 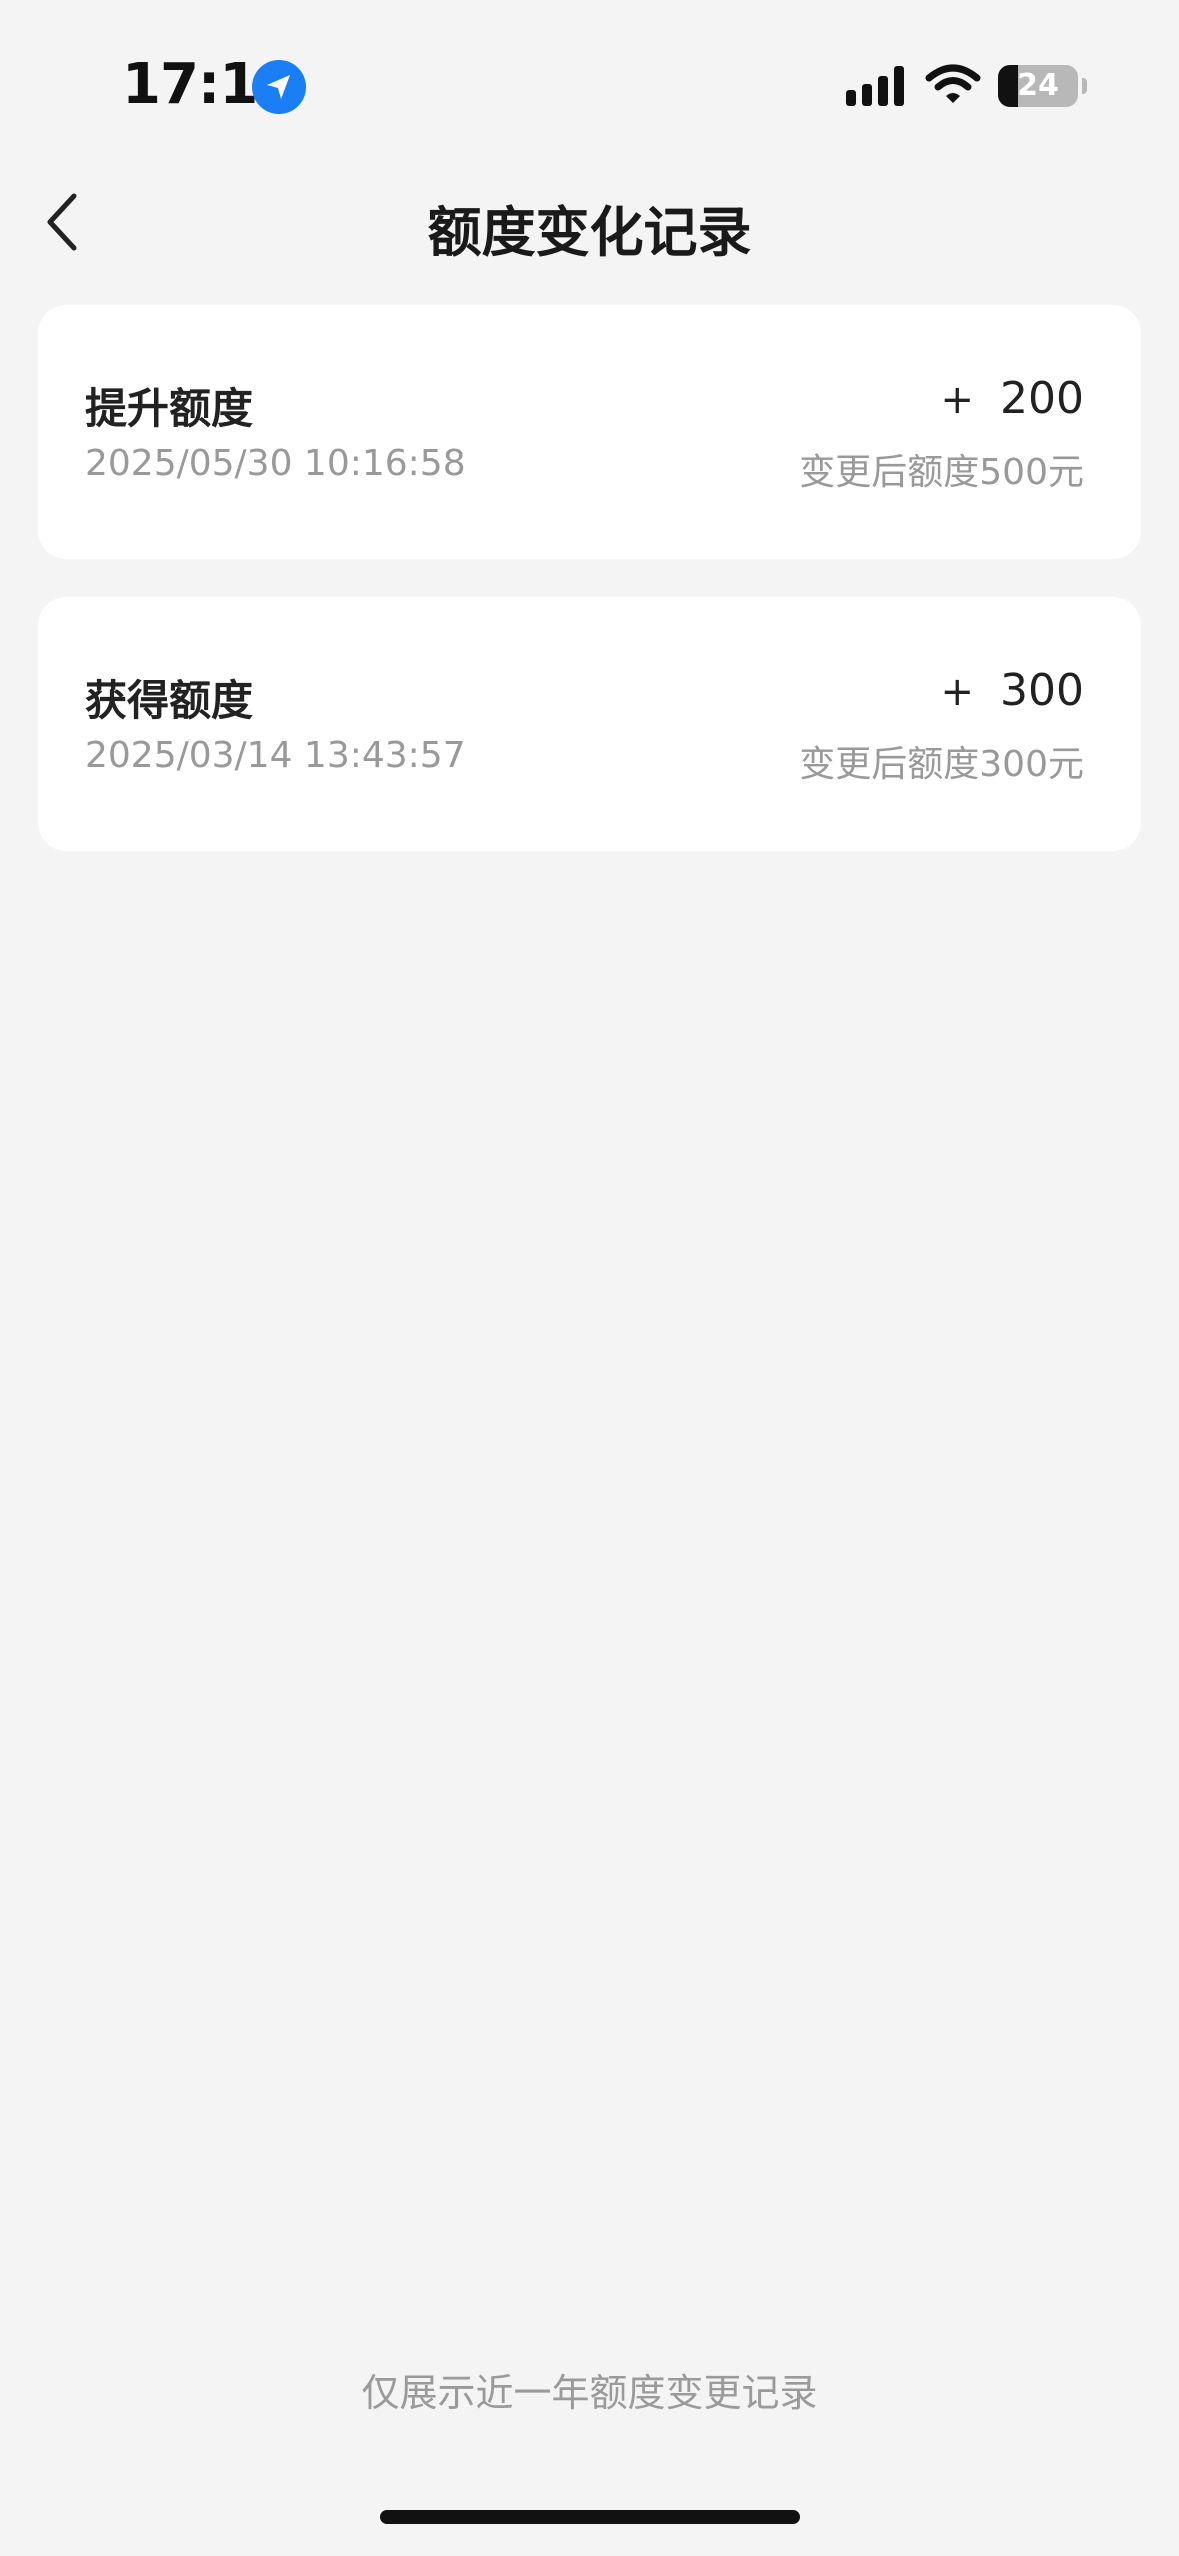 What do you see at coordinates (1038, 85) in the screenshot?
I see `battery-level: 24` at bounding box center [1038, 85].